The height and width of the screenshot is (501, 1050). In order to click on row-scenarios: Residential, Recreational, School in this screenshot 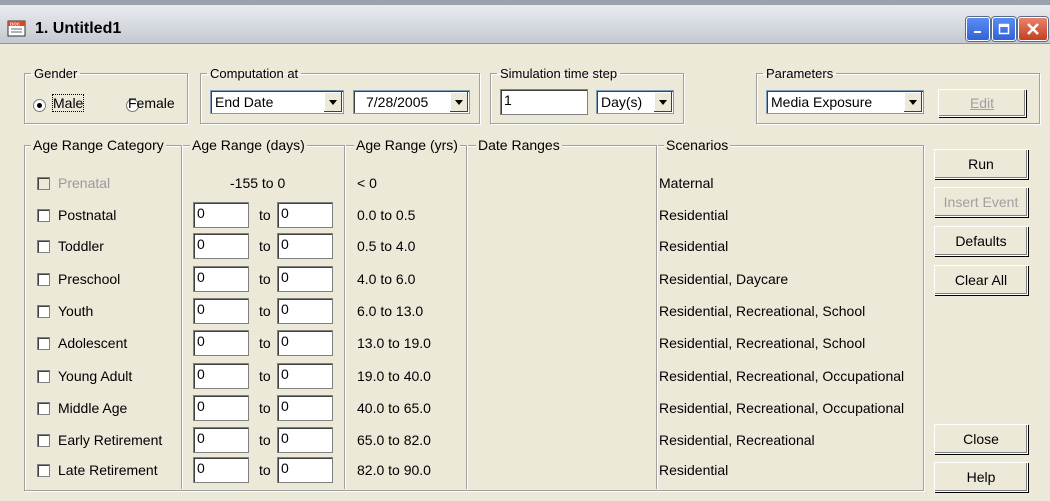, I will do `click(762, 311)`.